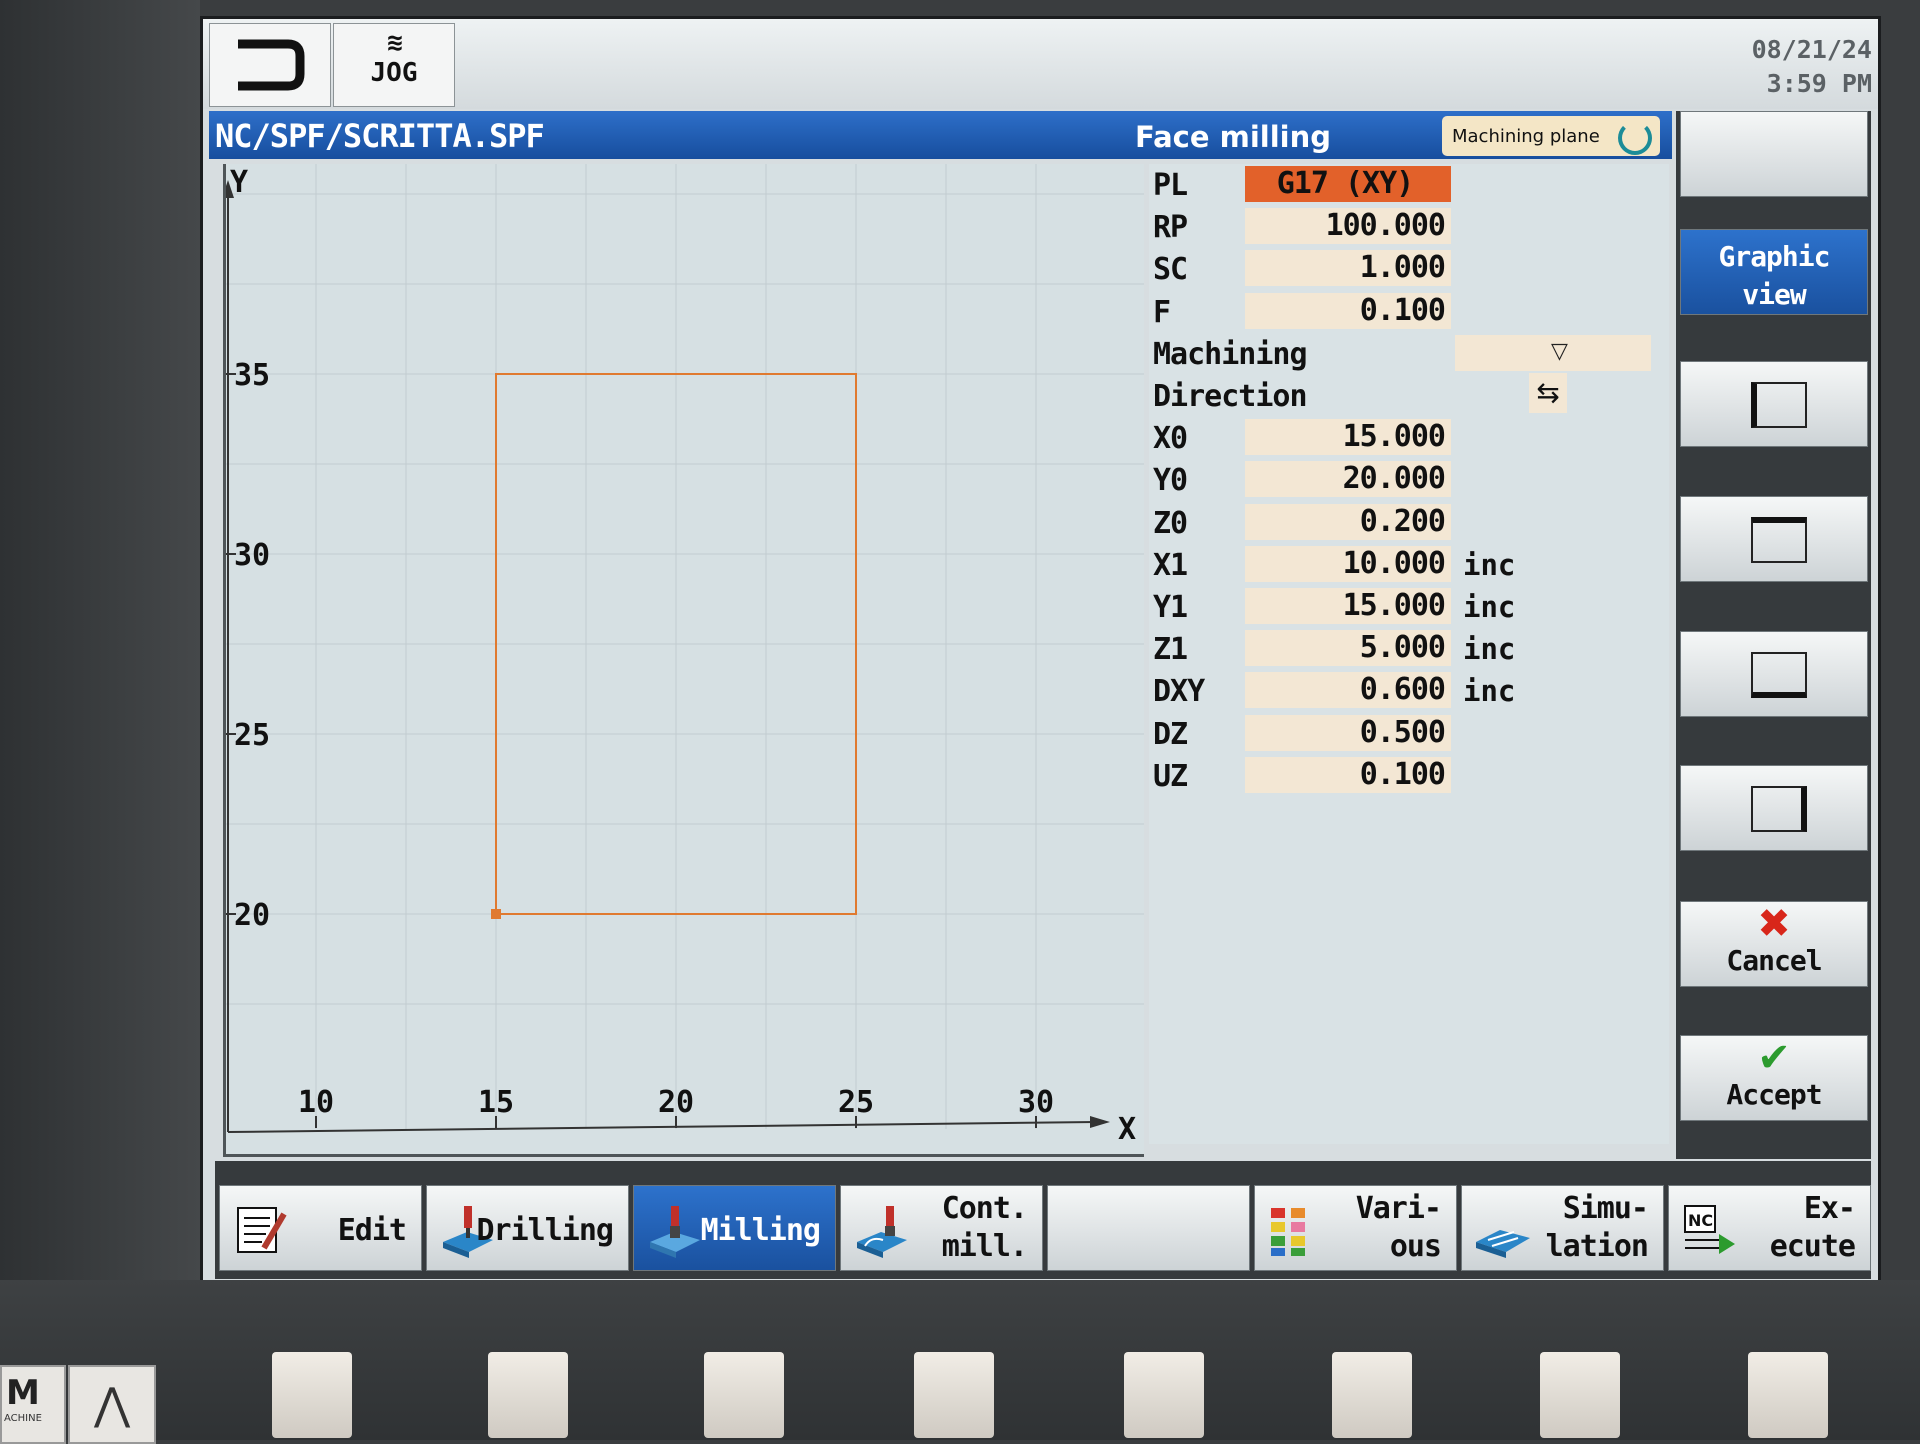 This screenshot has width=1920, height=1444. What do you see at coordinates (1170, 228) in the screenshot?
I see `param-name: RP` at bounding box center [1170, 228].